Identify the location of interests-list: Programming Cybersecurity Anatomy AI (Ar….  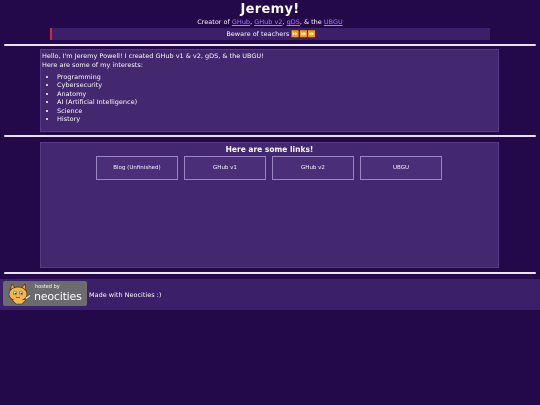
(92, 98).